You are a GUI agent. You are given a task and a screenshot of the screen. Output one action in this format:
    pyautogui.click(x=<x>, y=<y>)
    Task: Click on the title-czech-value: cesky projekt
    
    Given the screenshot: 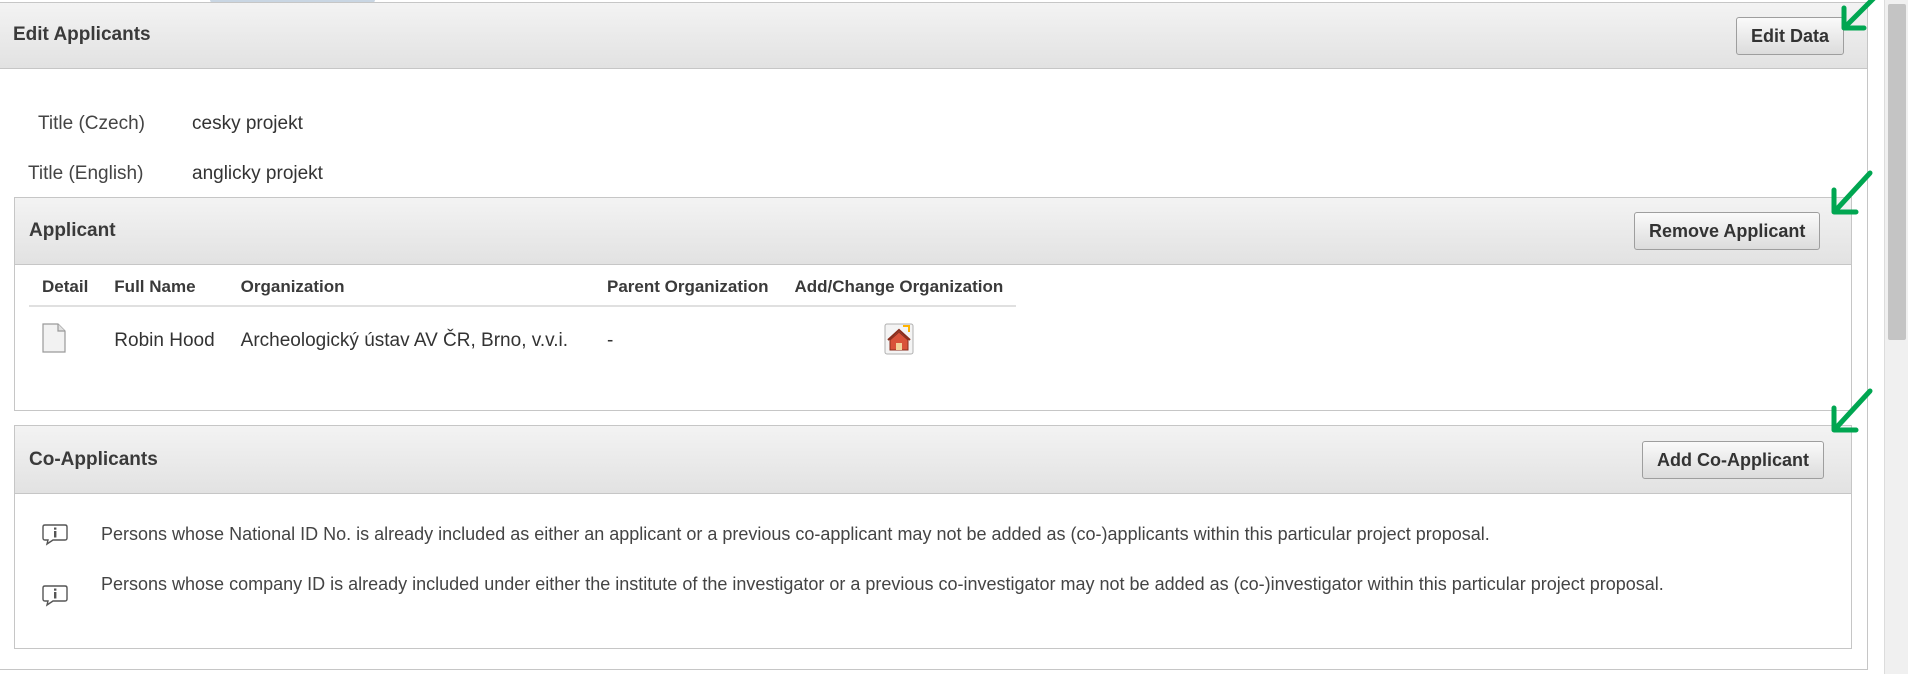 What is the action you would take?
    pyautogui.click(x=247, y=123)
    